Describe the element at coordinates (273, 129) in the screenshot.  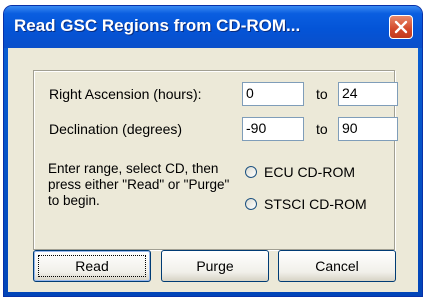
I see `dec-from-input: -90` at that location.